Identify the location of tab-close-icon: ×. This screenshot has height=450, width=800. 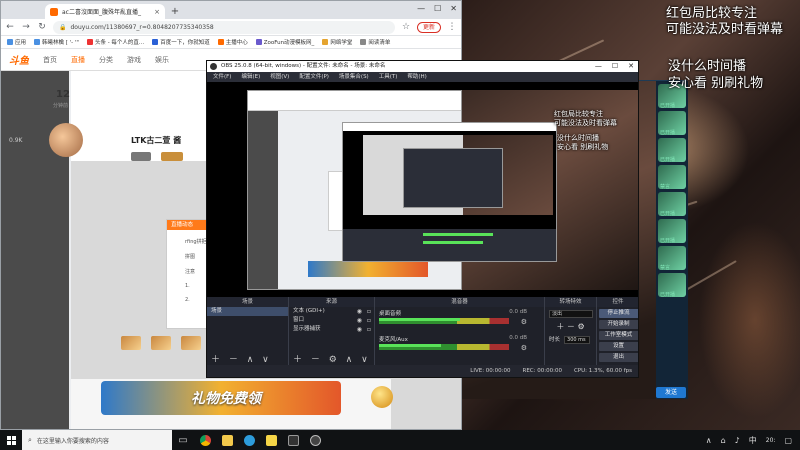
(157, 12).